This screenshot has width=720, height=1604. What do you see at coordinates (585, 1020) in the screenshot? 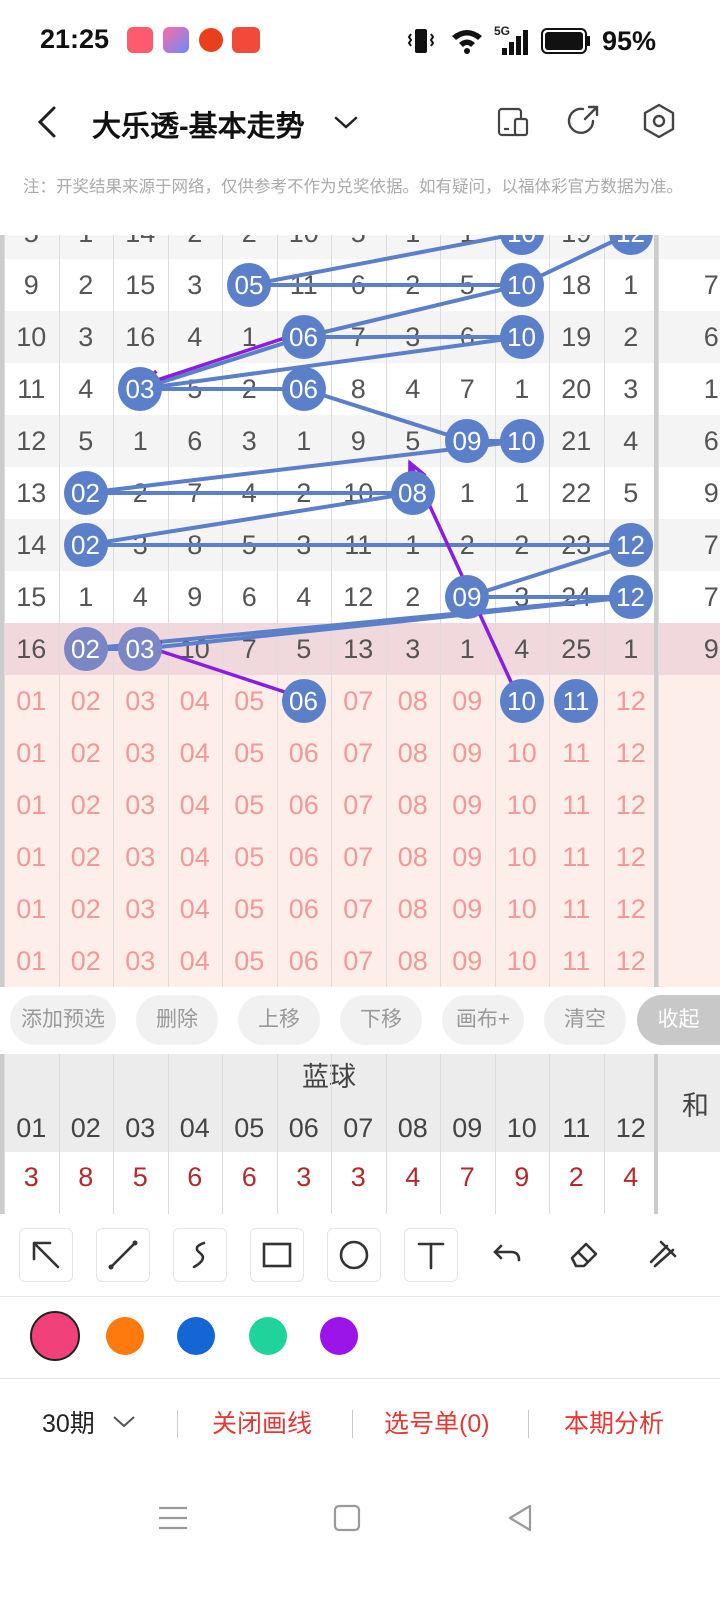
I see `action-button-5: 清空` at bounding box center [585, 1020].